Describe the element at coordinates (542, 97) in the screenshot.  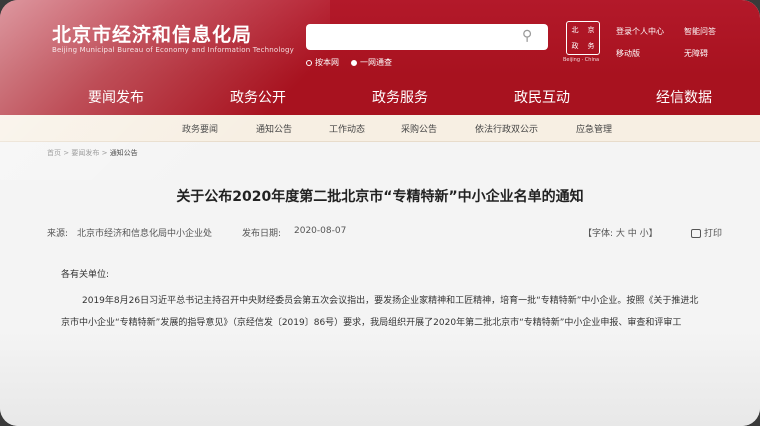
I see `nav-item-interaction: 政民互动` at that location.